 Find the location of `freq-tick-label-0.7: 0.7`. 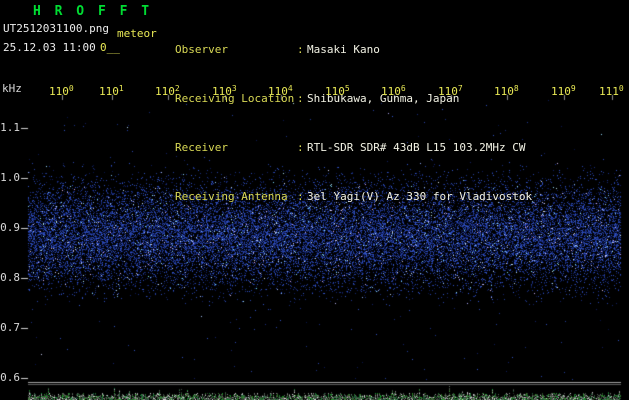

freq-tick-label-0.7: 0.7 is located at coordinates (10, 327).